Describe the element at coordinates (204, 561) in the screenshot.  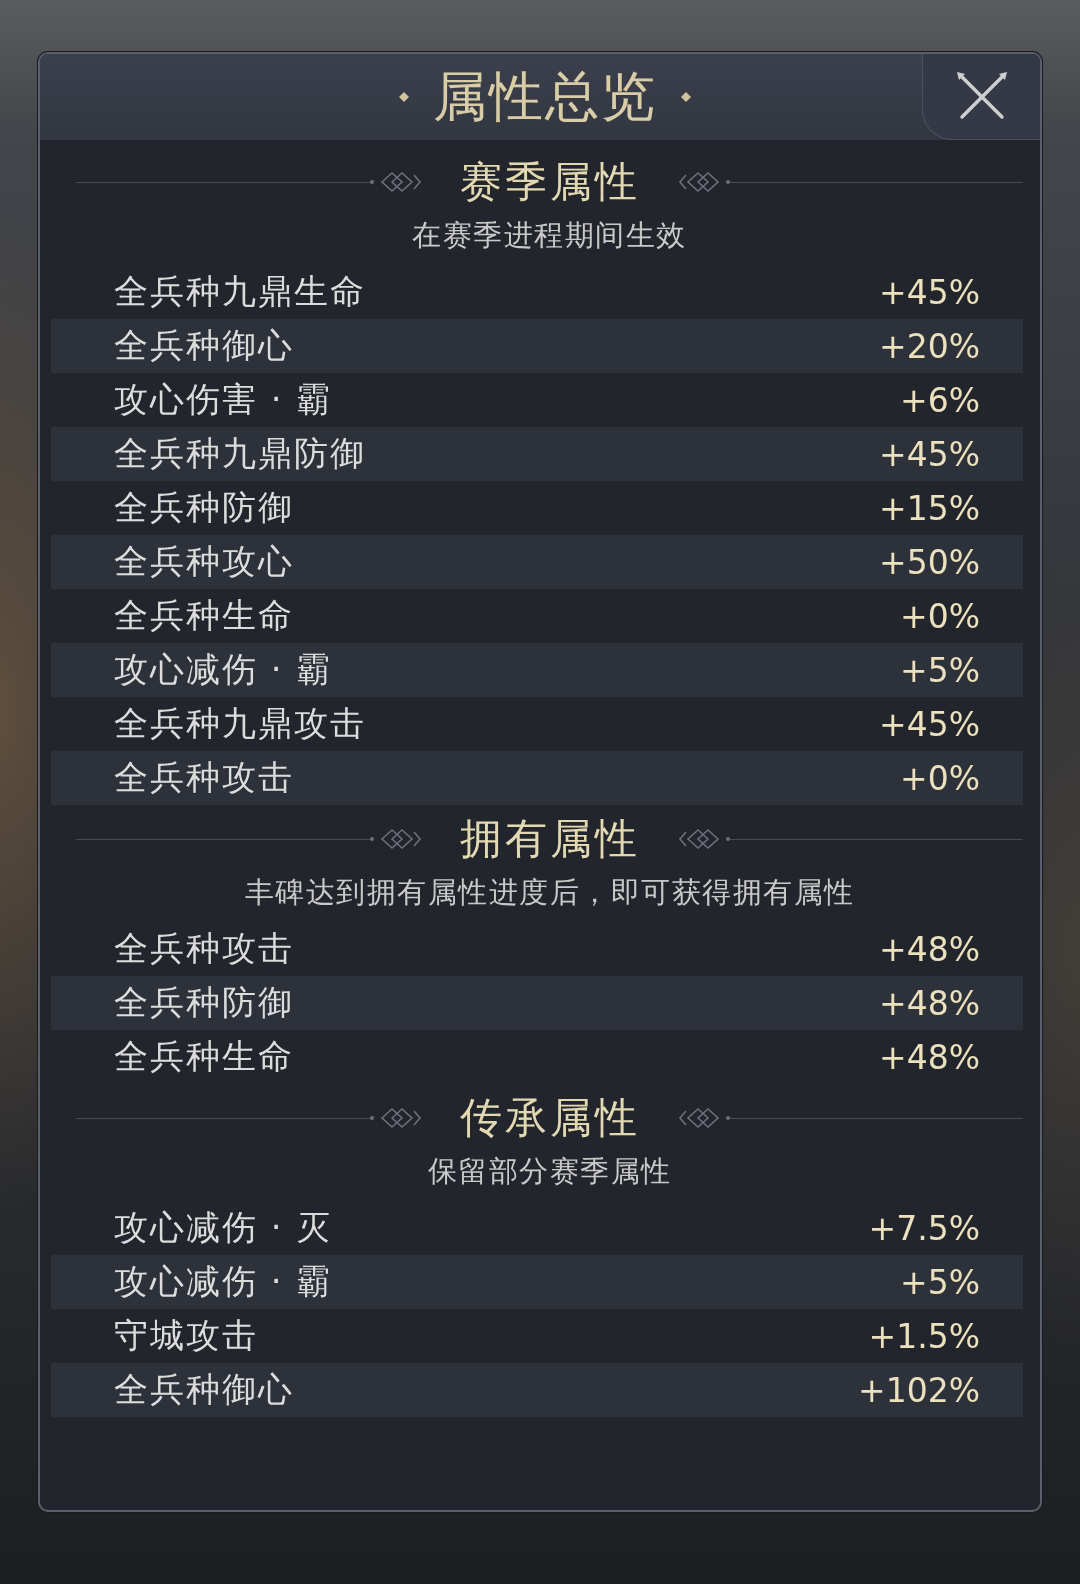
I see `attribute-name: 全兵种攻心` at that location.